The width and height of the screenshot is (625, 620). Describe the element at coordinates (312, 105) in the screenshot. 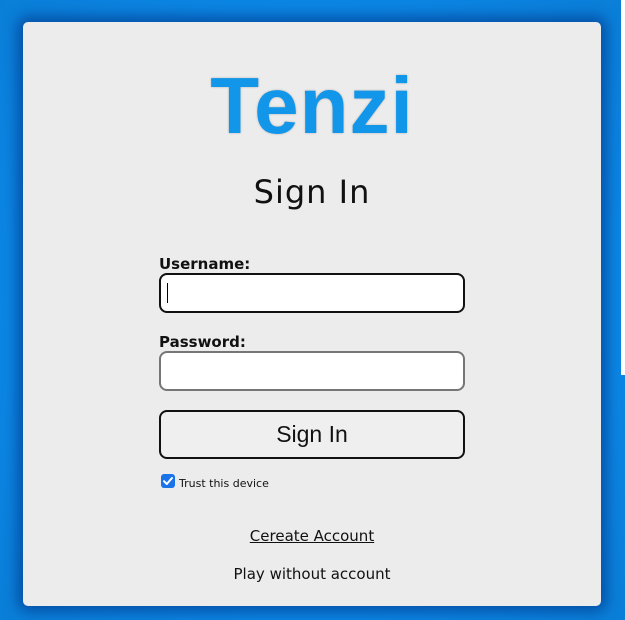

I see `app-logo: Tenzi` at that location.